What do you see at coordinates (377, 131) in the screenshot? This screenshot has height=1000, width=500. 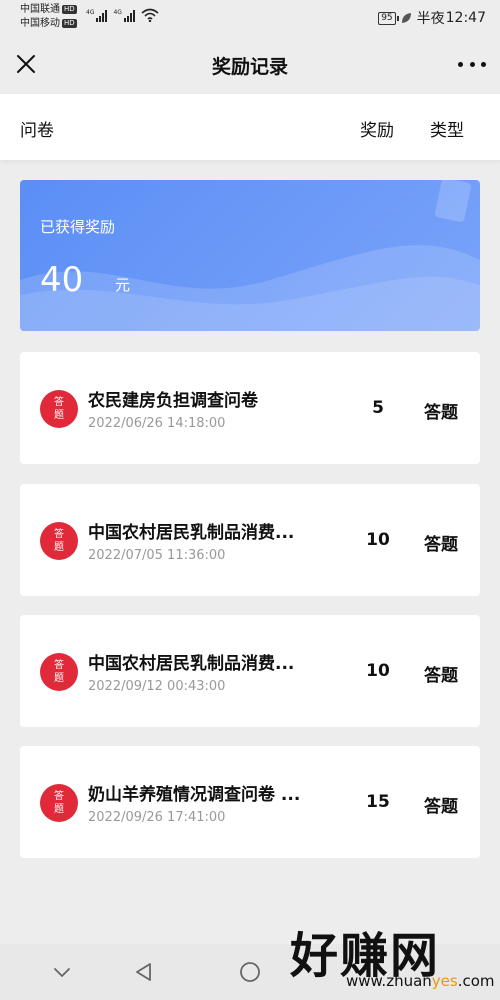 I see `header-reward: 奖励` at bounding box center [377, 131].